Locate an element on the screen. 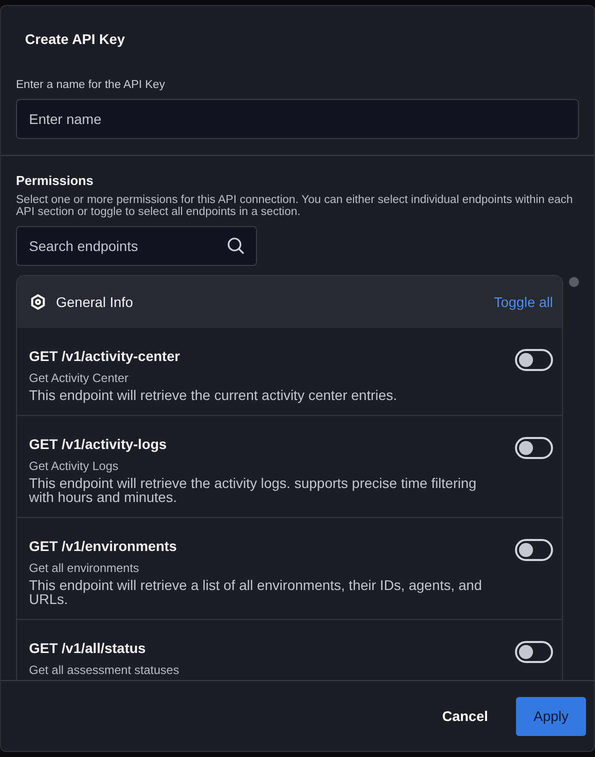  dialog-title: Create API Key is located at coordinates (75, 38).